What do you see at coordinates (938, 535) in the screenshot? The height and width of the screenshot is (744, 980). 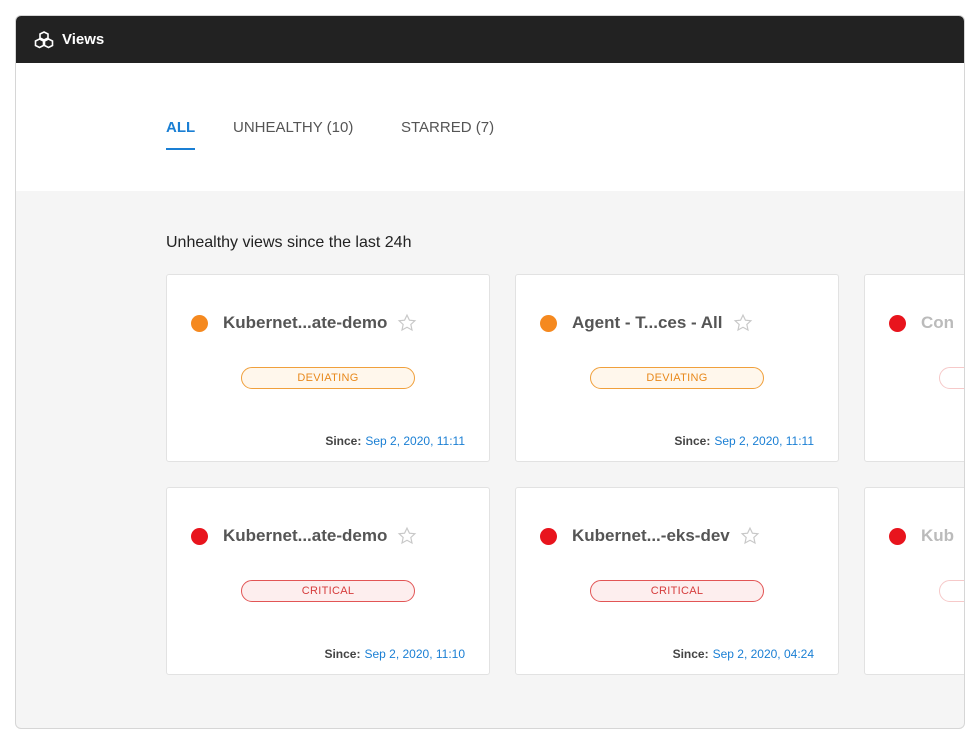 I see `view-name: Kub` at bounding box center [938, 535].